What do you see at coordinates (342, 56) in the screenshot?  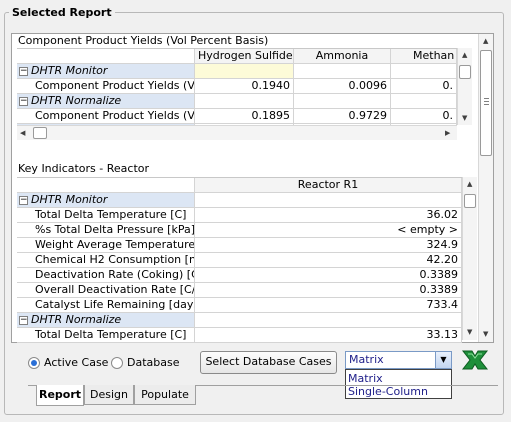 I see `column-header: Ammonia` at bounding box center [342, 56].